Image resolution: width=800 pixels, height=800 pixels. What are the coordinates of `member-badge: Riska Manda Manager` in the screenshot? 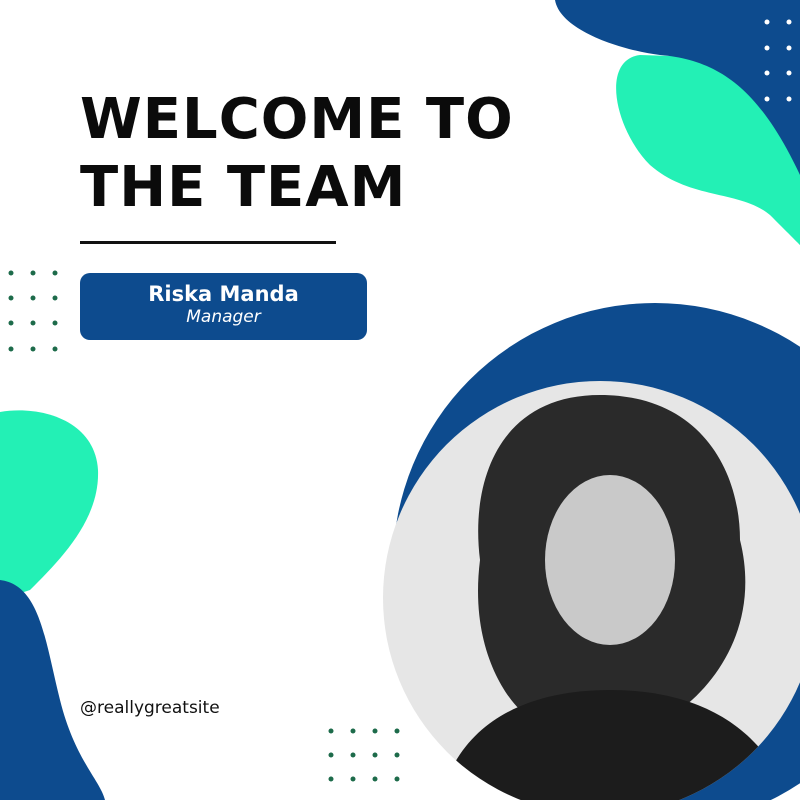 It's located at (223, 306).